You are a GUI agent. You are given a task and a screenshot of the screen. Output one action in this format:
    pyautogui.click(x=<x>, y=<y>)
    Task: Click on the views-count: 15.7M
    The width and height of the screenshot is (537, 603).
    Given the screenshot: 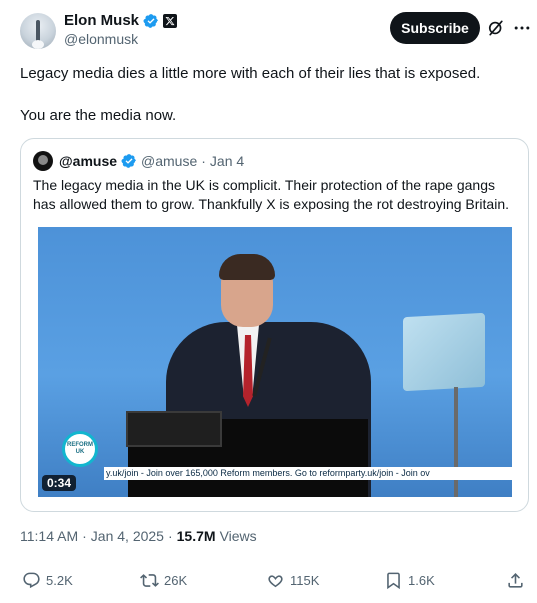 What is the action you would take?
    pyautogui.click(x=196, y=536)
    